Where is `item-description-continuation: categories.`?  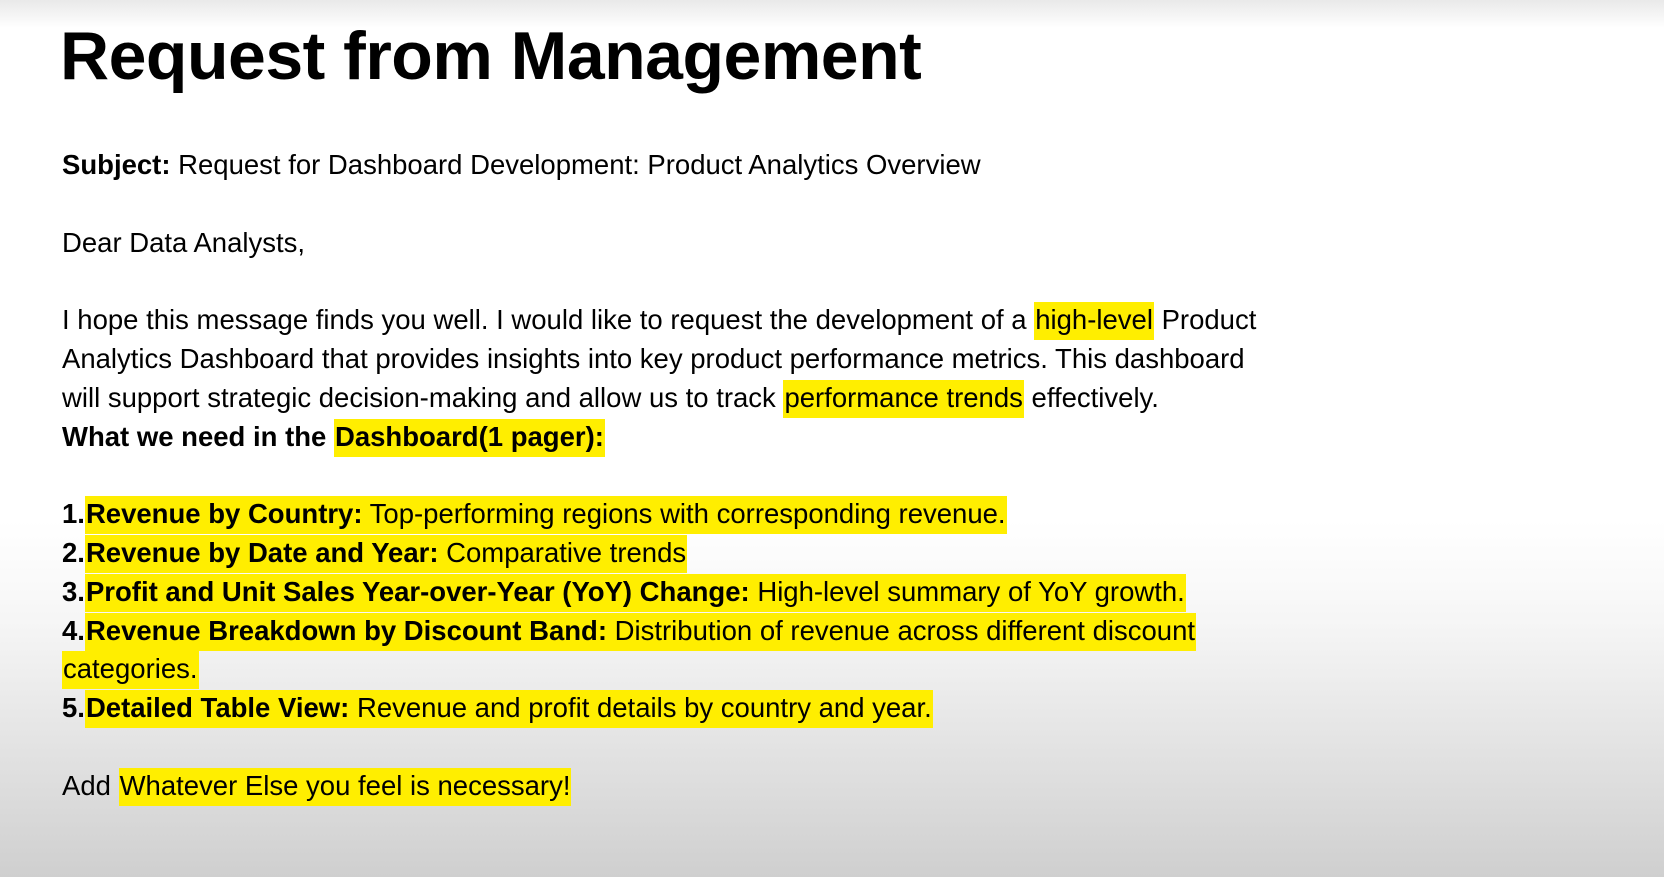
item-description-continuation: categories. is located at coordinates (130, 670).